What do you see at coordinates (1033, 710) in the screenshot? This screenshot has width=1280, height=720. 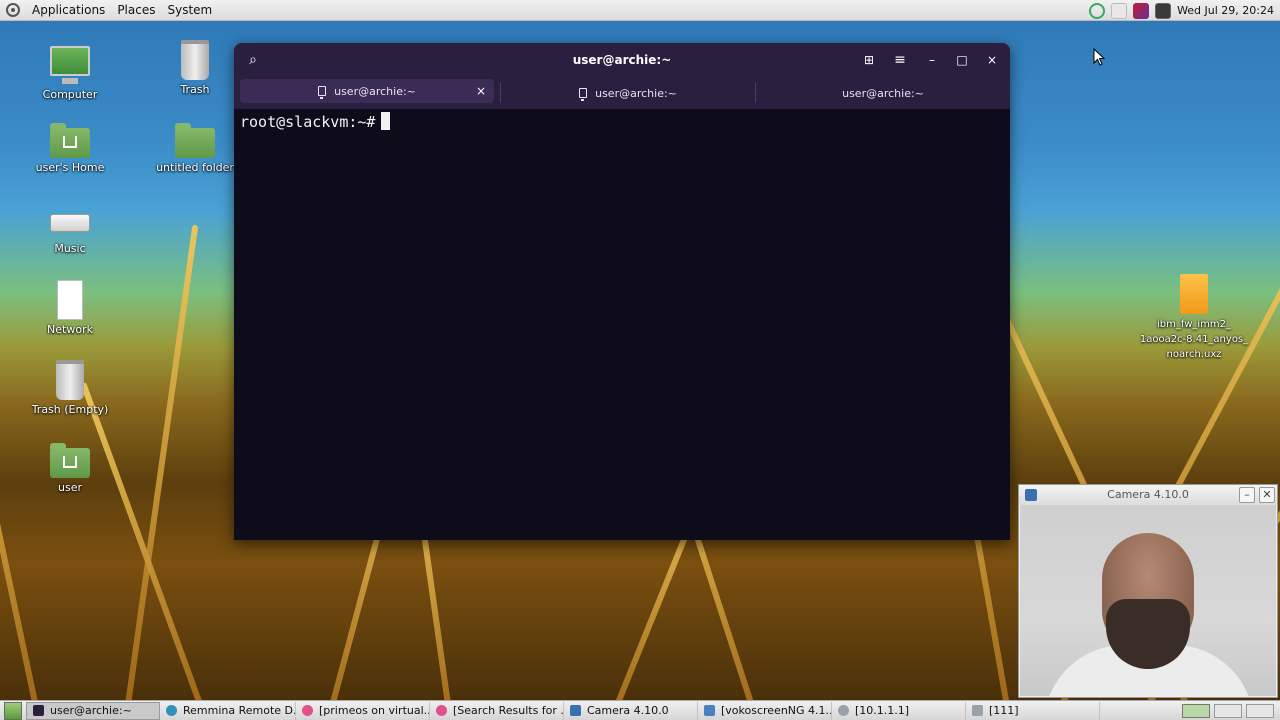 I see `taskbar-item-111: [111]` at bounding box center [1033, 710].